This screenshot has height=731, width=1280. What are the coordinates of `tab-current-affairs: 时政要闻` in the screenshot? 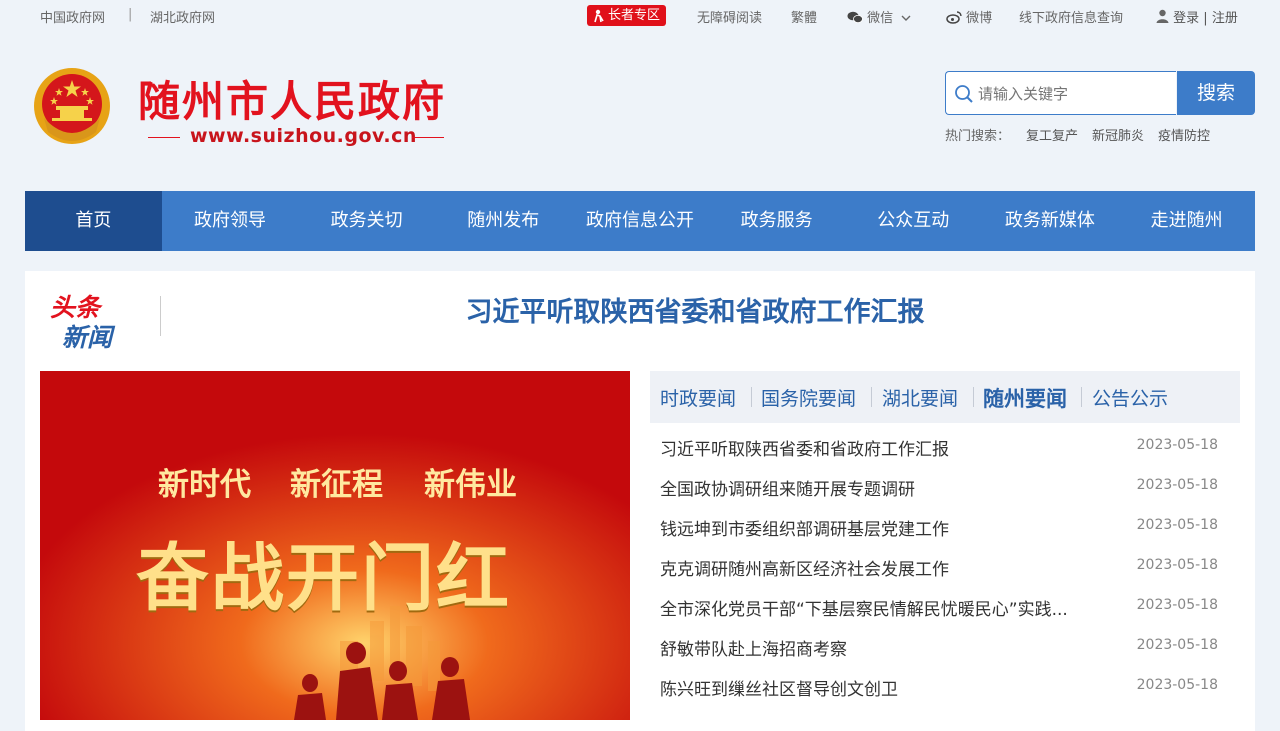 It's located at (698, 397).